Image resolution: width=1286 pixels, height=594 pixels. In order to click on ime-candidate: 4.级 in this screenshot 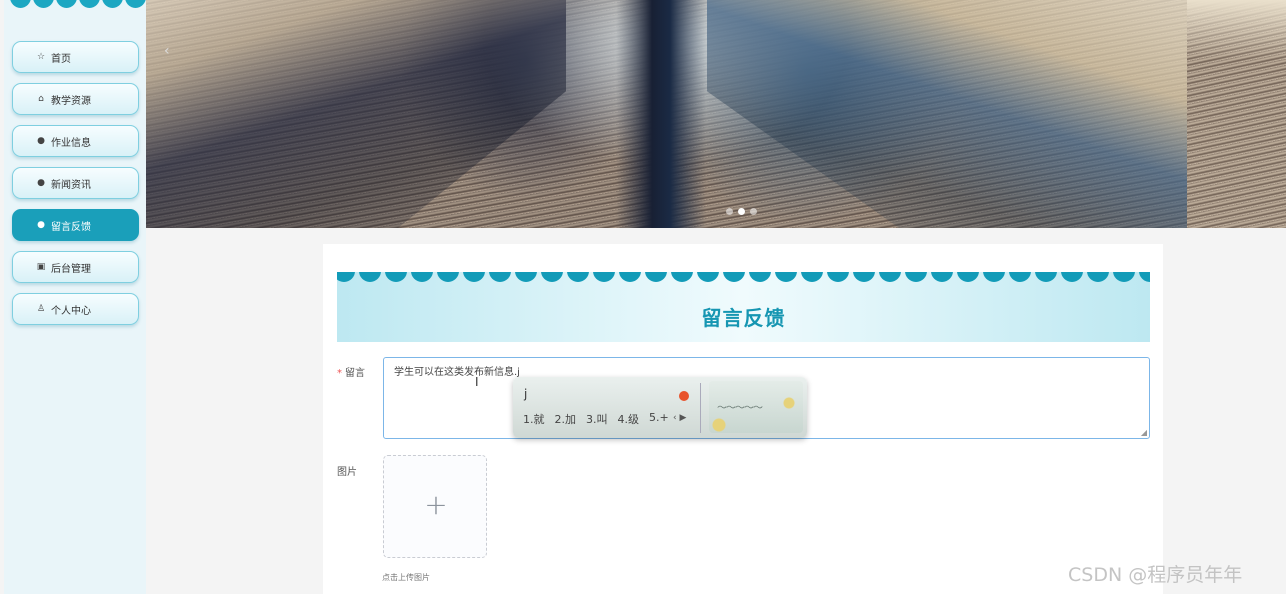, I will do `click(629, 419)`.